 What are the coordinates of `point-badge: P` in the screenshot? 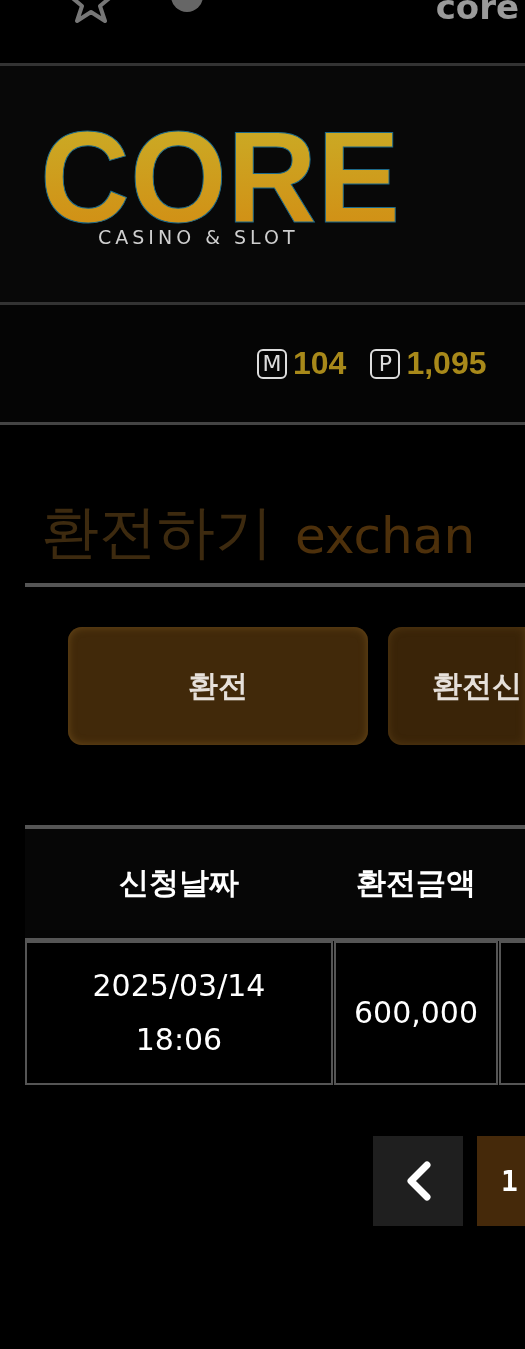 It's located at (385, 363).